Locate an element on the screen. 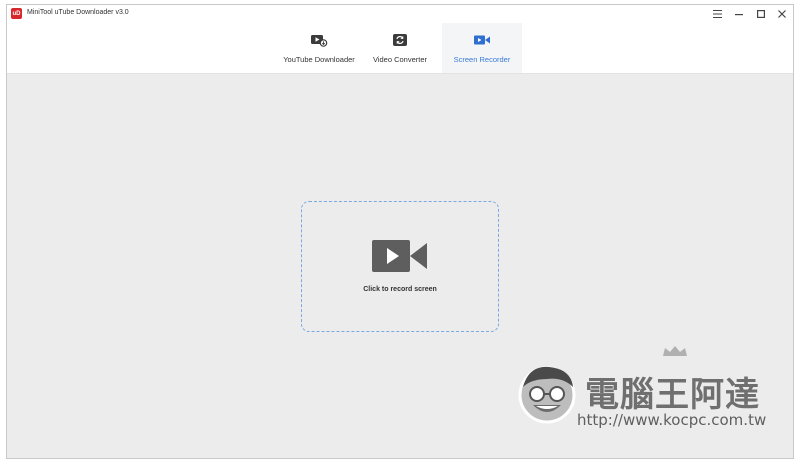 This screenshot has height=464, width=800. tab-youtube-downloader: YouTube Downloader is located at coordinates (319, 48).